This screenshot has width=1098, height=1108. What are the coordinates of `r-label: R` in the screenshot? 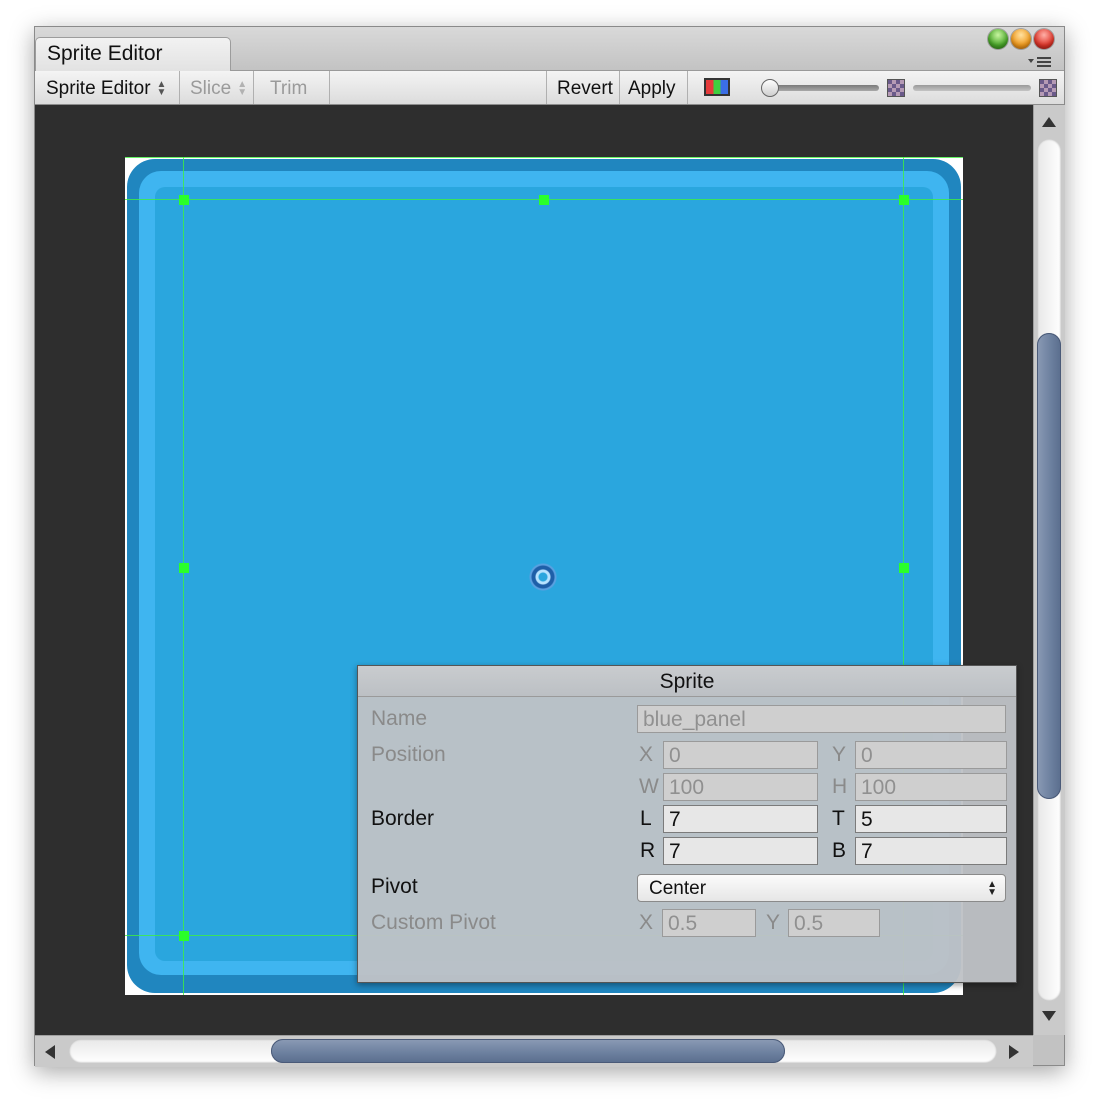 It's located at (648, 850).